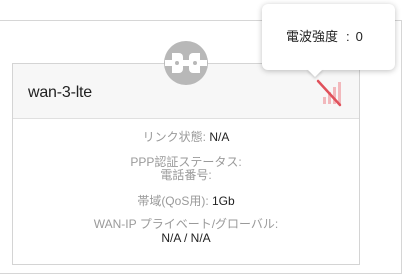  What do you see at coordinates (315, 73) in the screenshot?
I see `tooltip-arrow` at bounding box center [315, 73].